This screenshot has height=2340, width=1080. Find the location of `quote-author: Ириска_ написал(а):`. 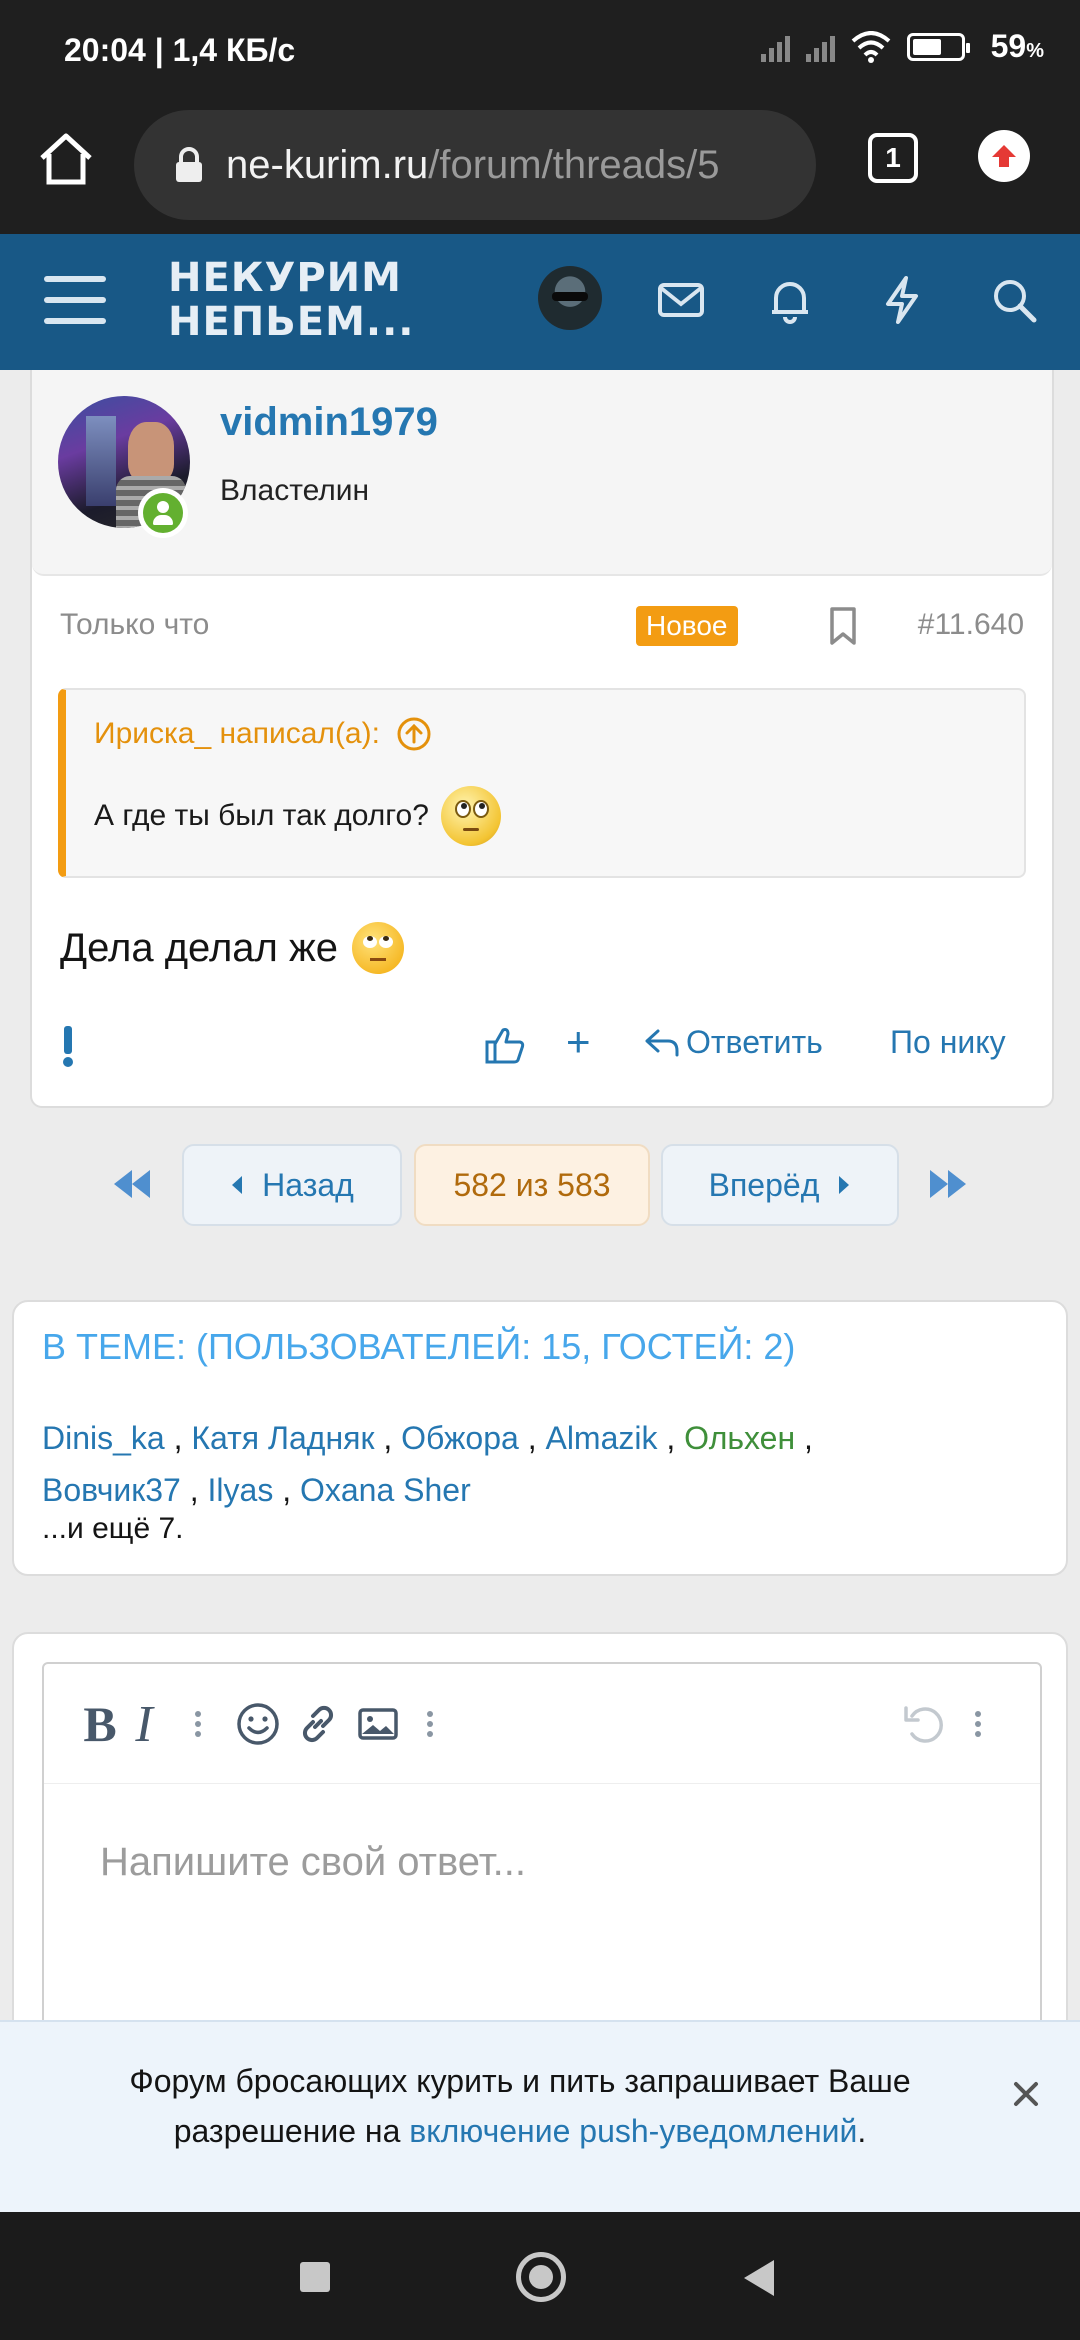

quote-author: Ириска_ написал(а): is located at coordinates (237, 733).